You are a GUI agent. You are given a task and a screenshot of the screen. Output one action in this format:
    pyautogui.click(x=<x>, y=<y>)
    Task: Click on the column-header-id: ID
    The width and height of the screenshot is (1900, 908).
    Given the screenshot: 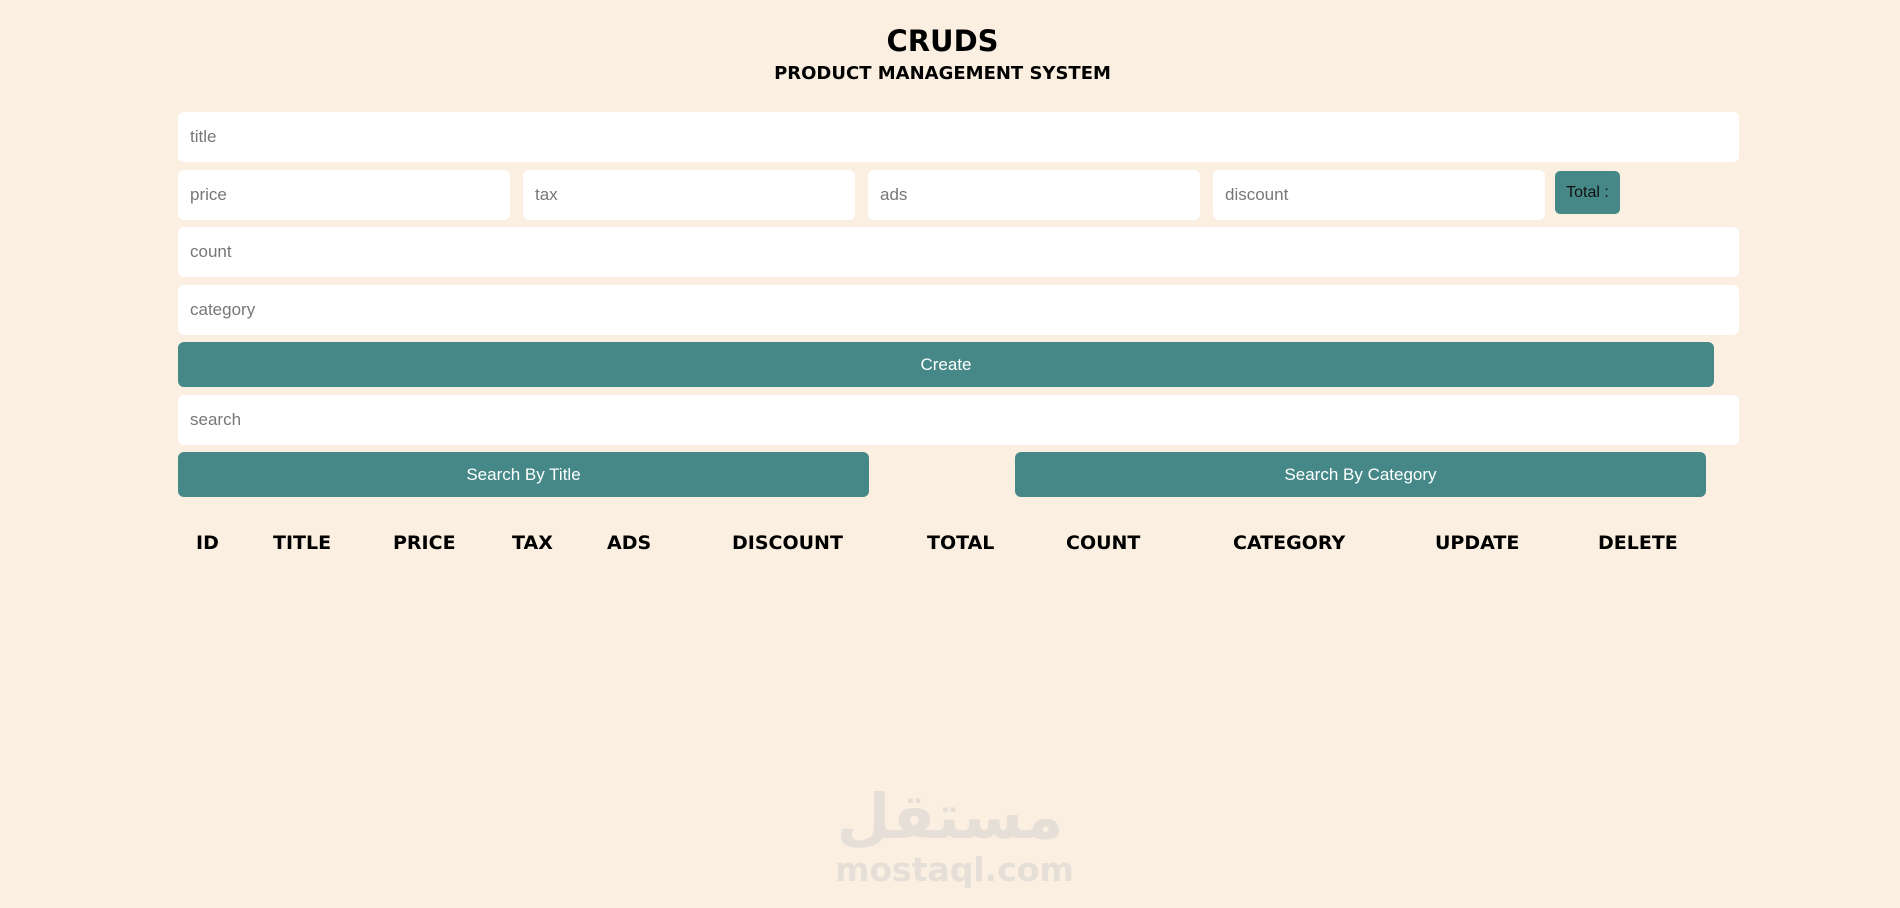 What is the action you would take?
    pyautogui.click(x=207, y=543)
    